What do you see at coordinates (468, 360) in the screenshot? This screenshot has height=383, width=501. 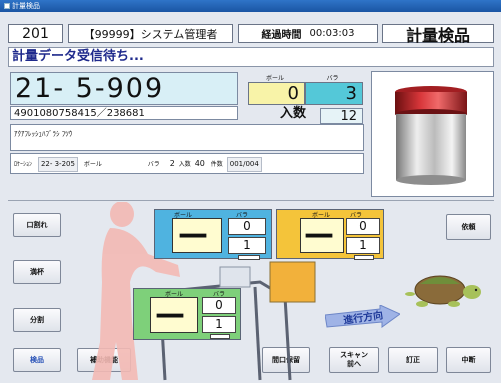 I see `chudan-button: 中断` at bounding box center [468, 360].